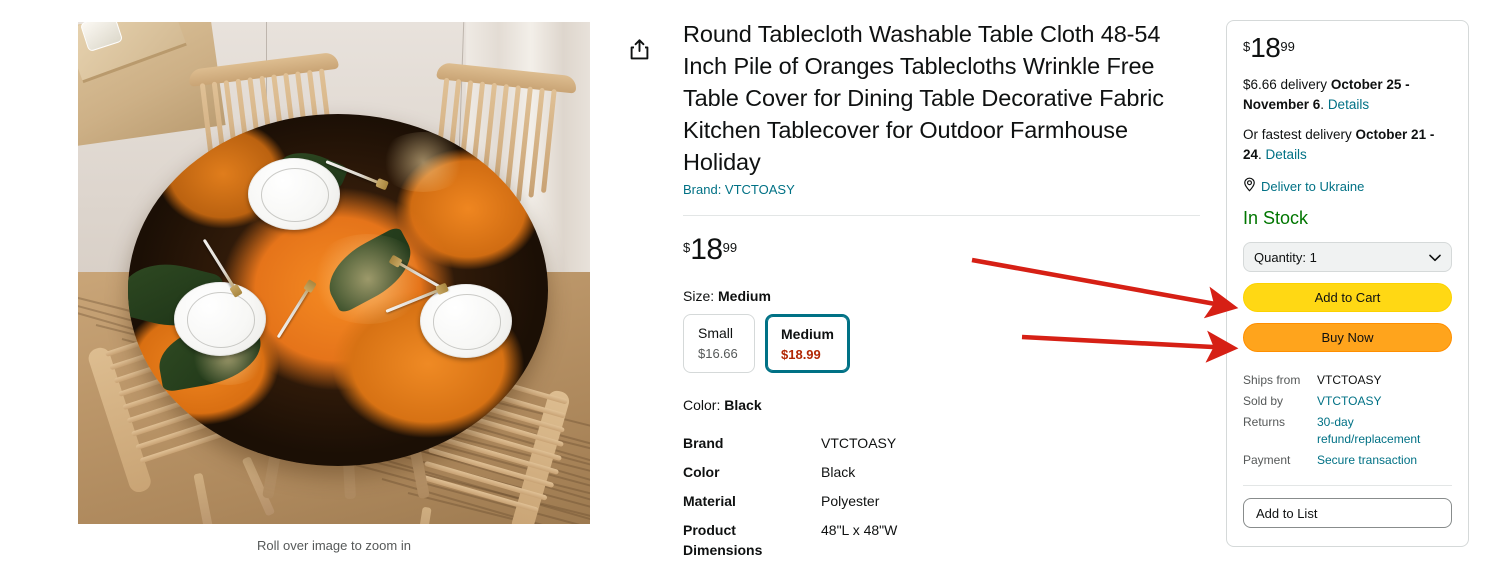  Describe the element at coordinates (703, 443) in the screenshot. I see `spec-key: Brand` at that location.